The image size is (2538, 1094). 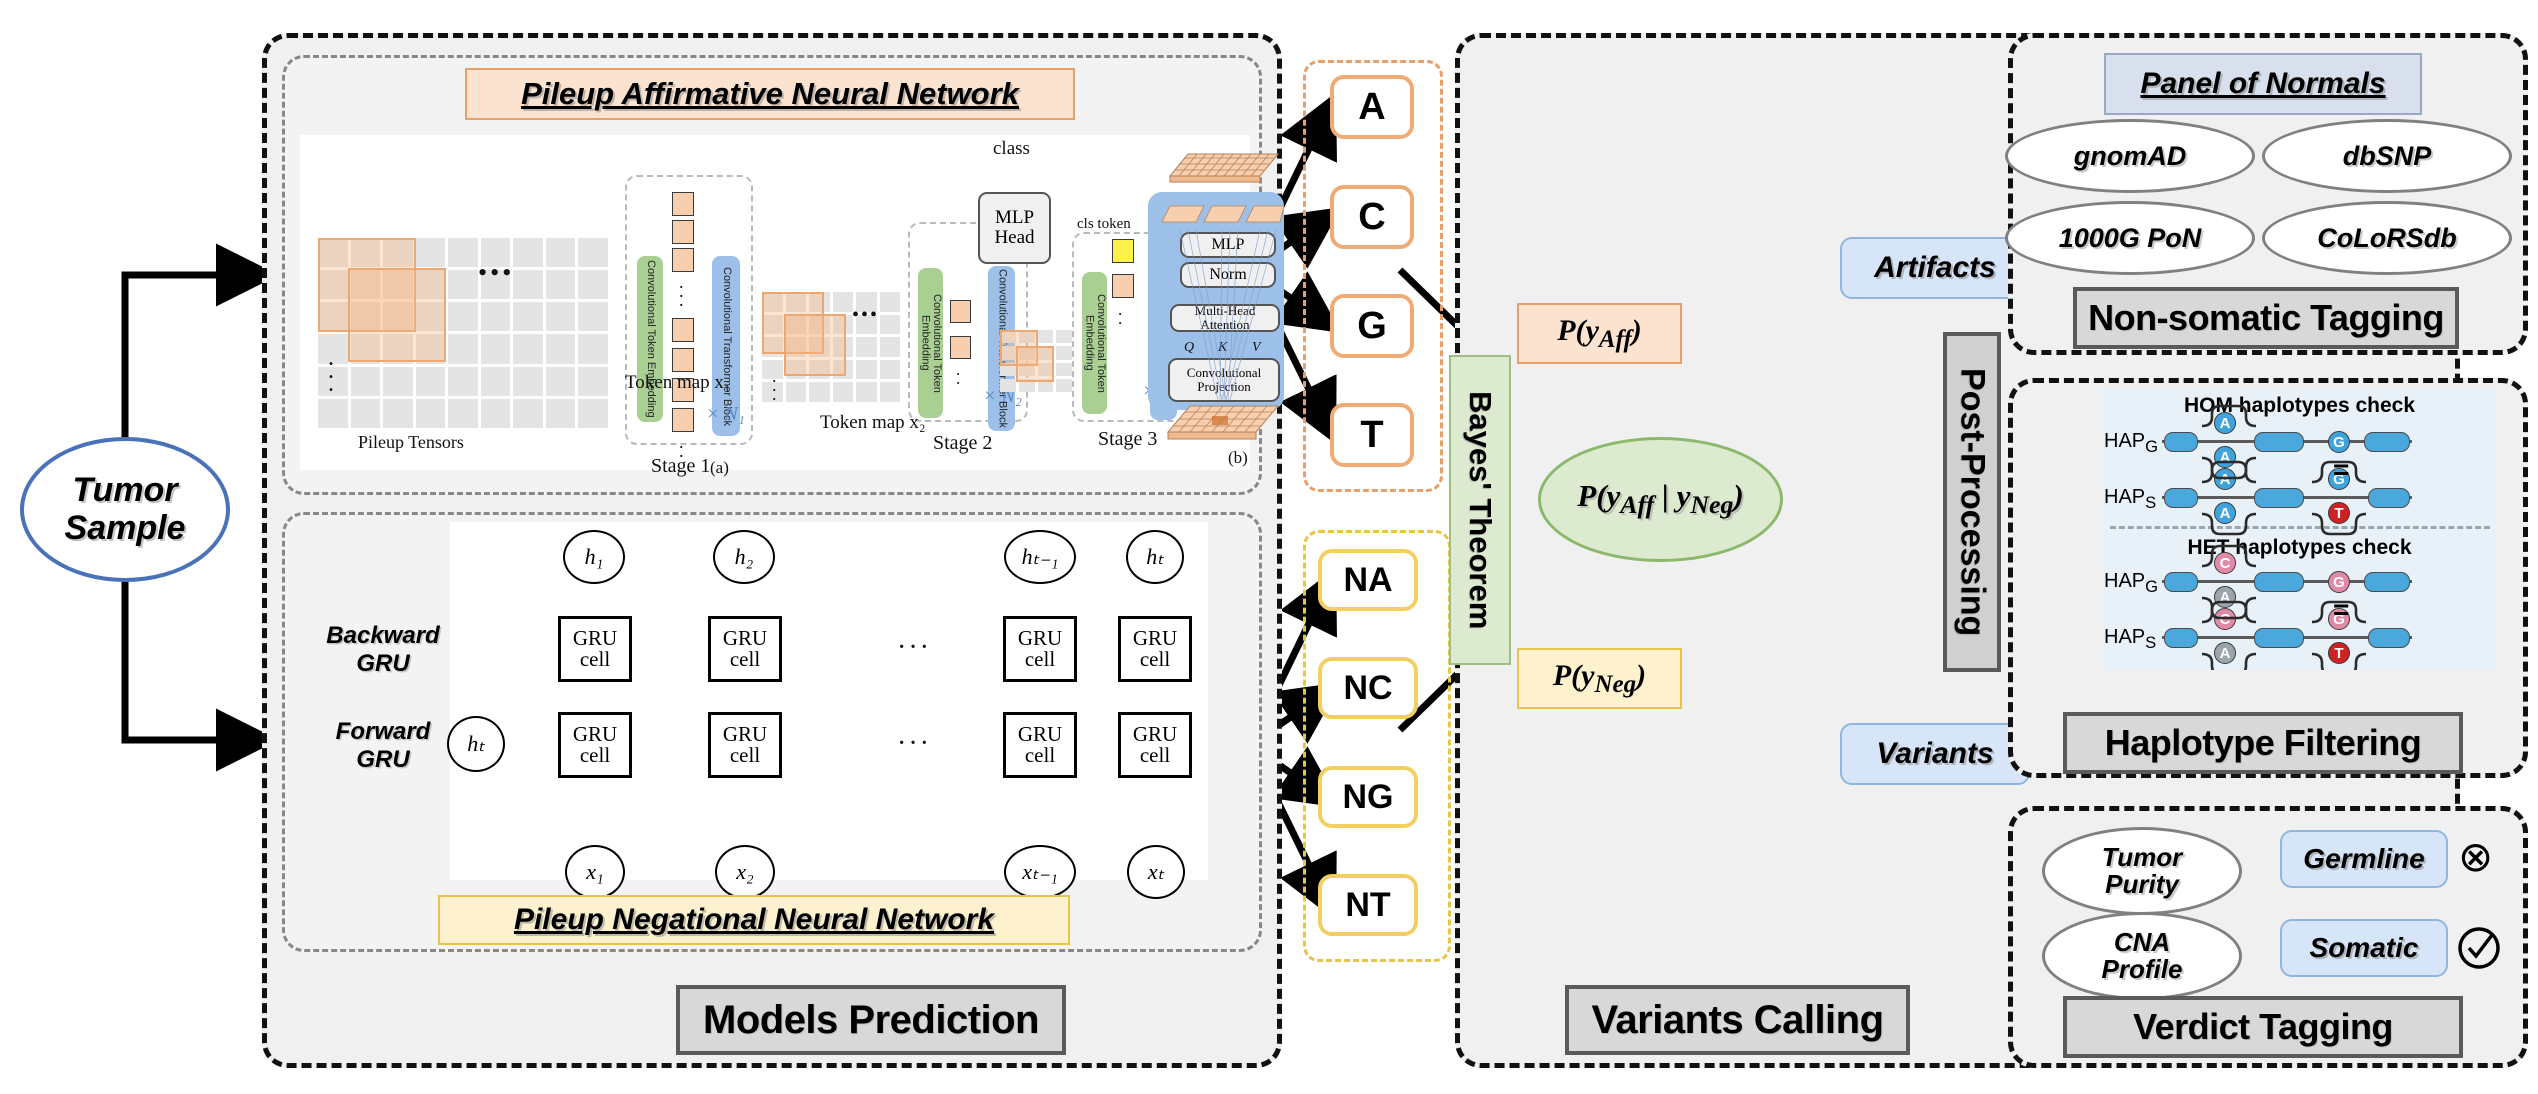 I want to click on output-feature-cube, so click(x=1216, y=164).